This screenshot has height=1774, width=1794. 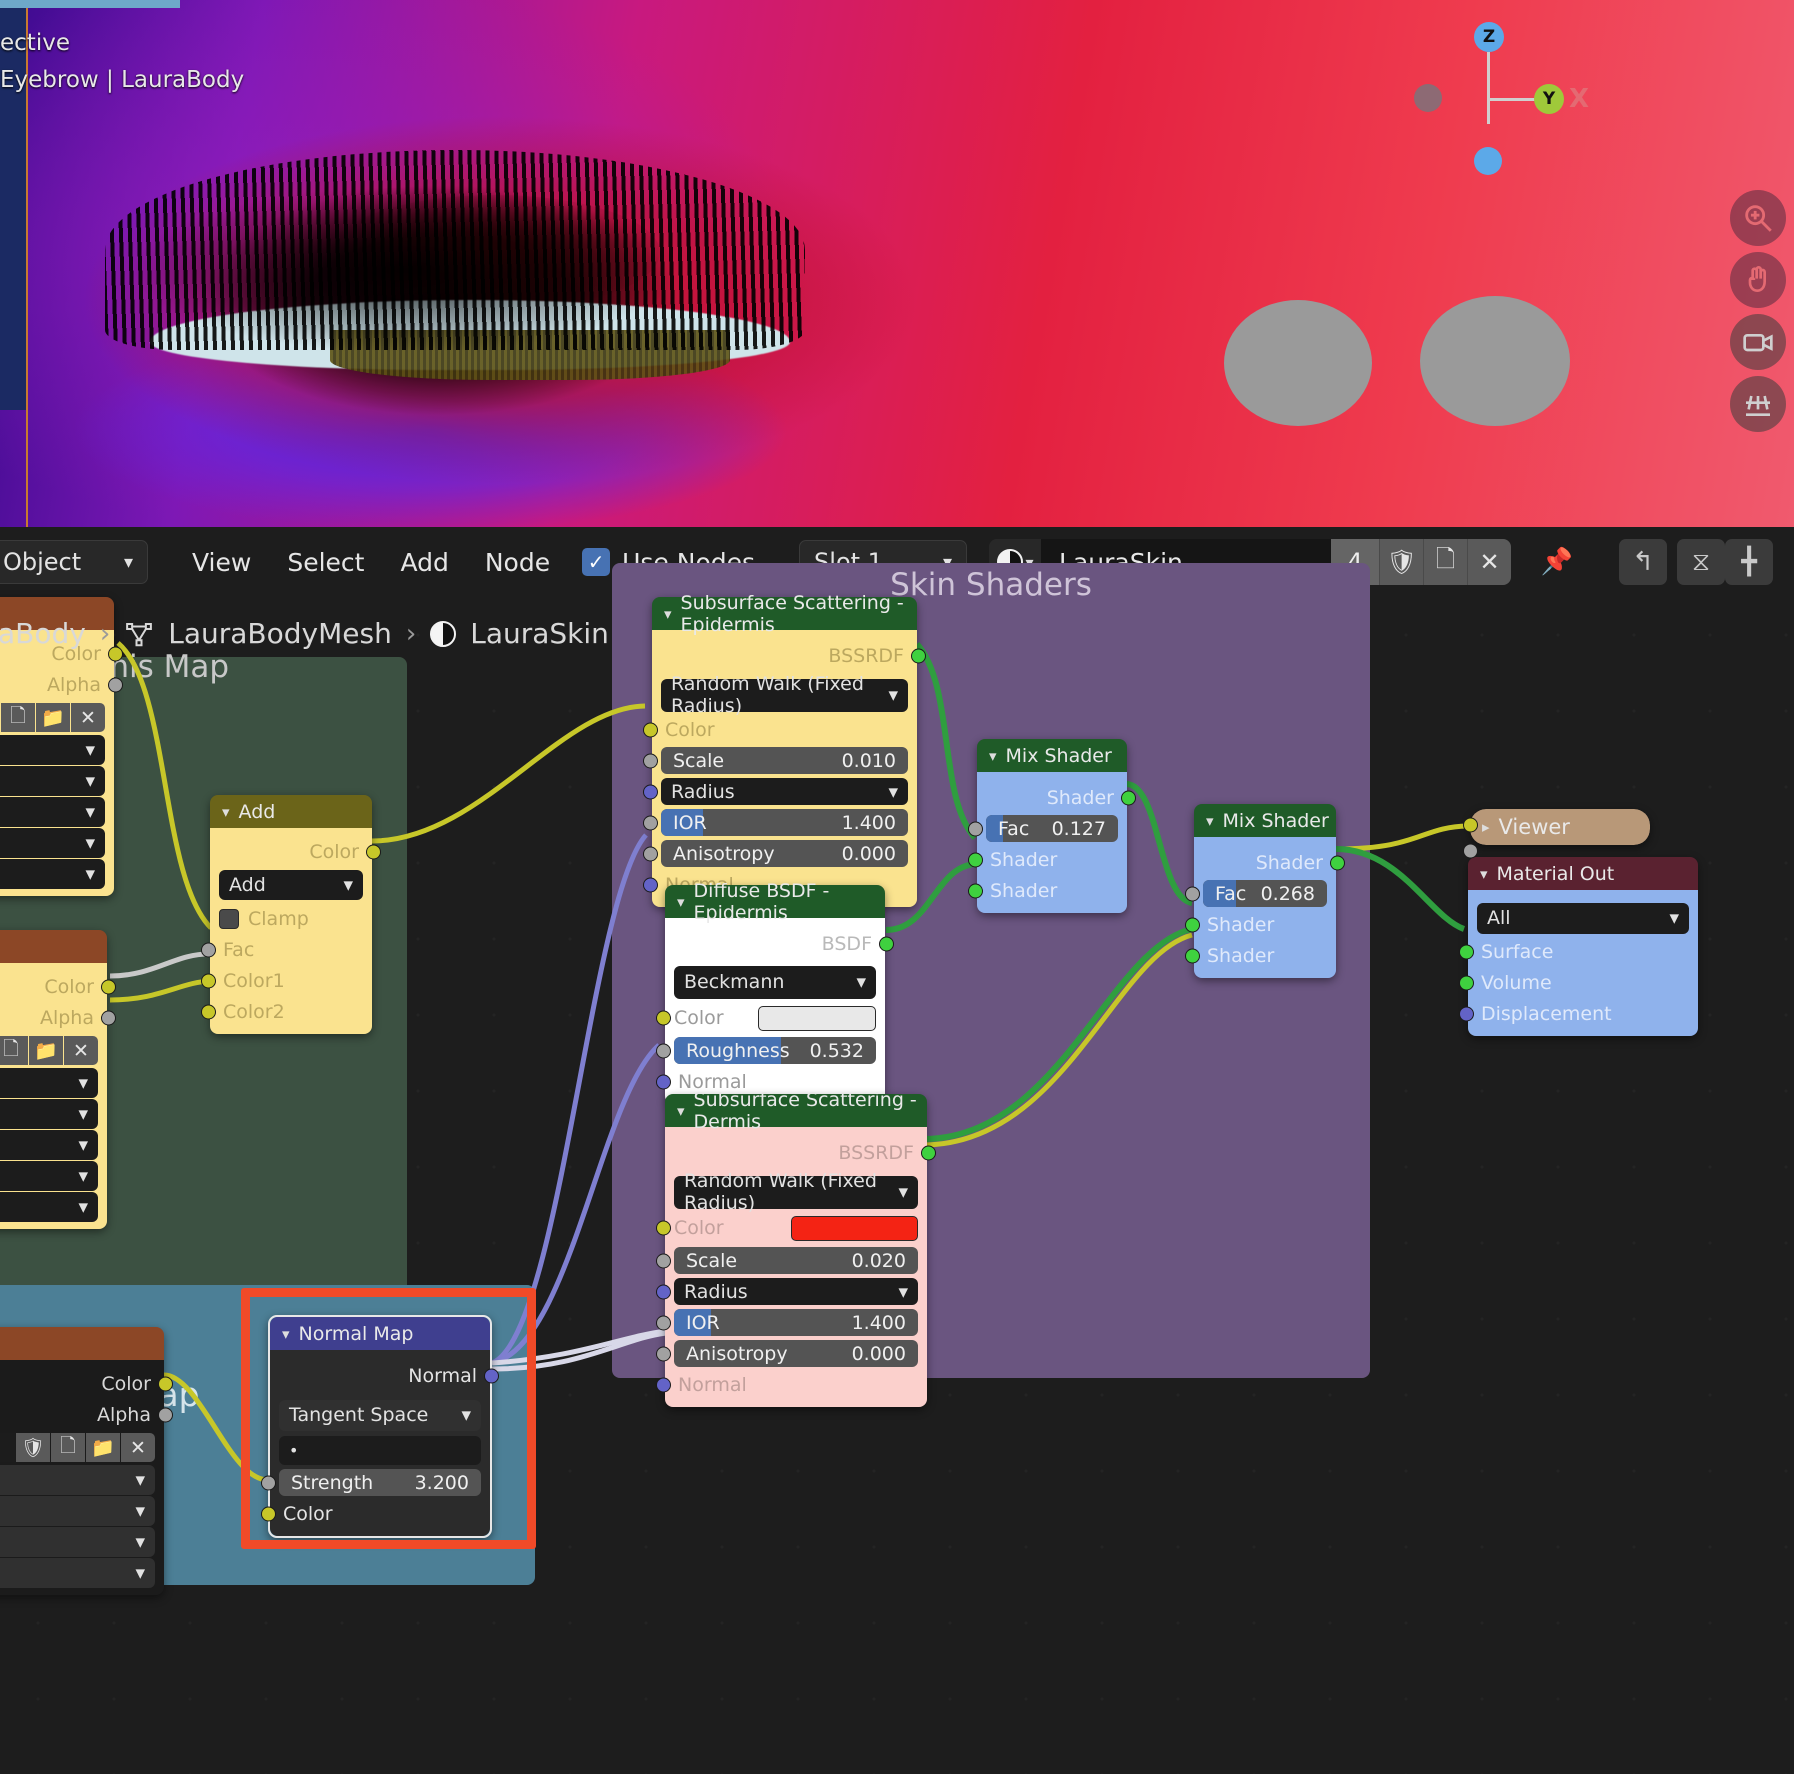 What do you see at coordinates (663, 1291) in the screenshot?
I see `socket-radius-in` at bounding box center [663, 1291].